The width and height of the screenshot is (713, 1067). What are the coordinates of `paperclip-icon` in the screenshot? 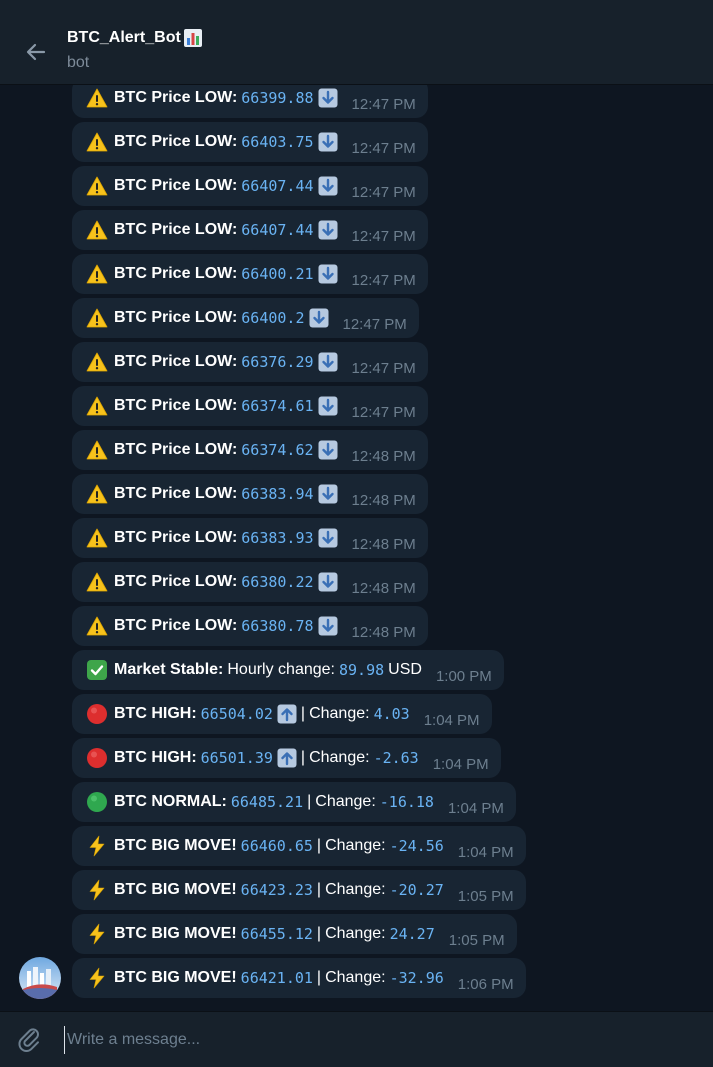 It's located at (31, 1040).